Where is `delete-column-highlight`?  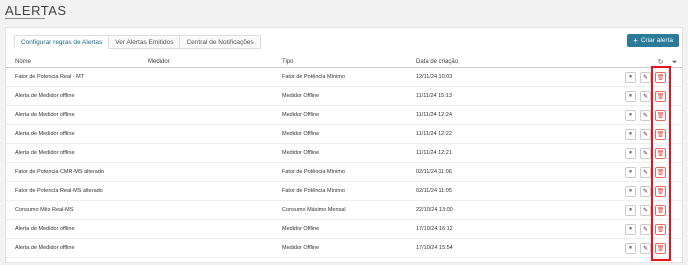
delete-column-highlight is located at coordinates (661, 163).